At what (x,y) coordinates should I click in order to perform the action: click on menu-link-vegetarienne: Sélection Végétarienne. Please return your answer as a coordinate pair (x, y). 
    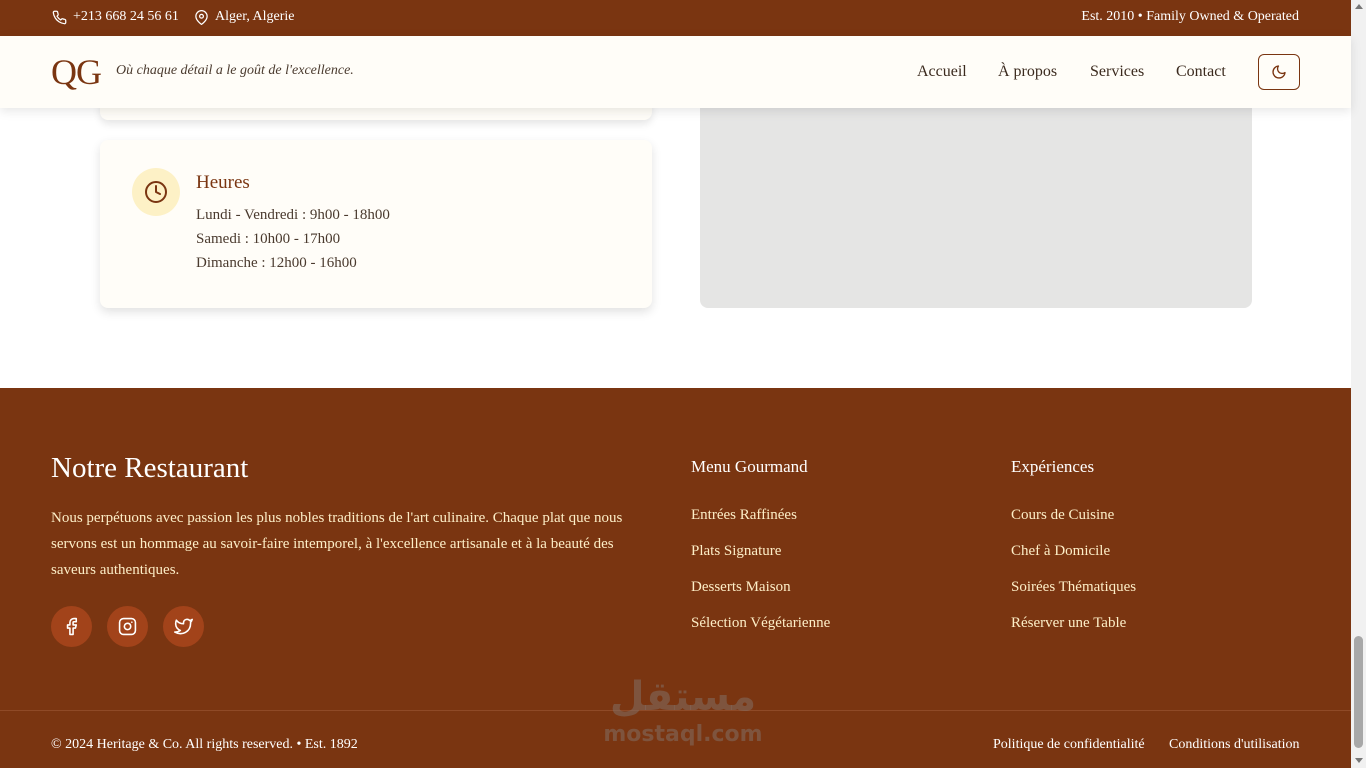
    Looking at the image, I should click on (760, 623).